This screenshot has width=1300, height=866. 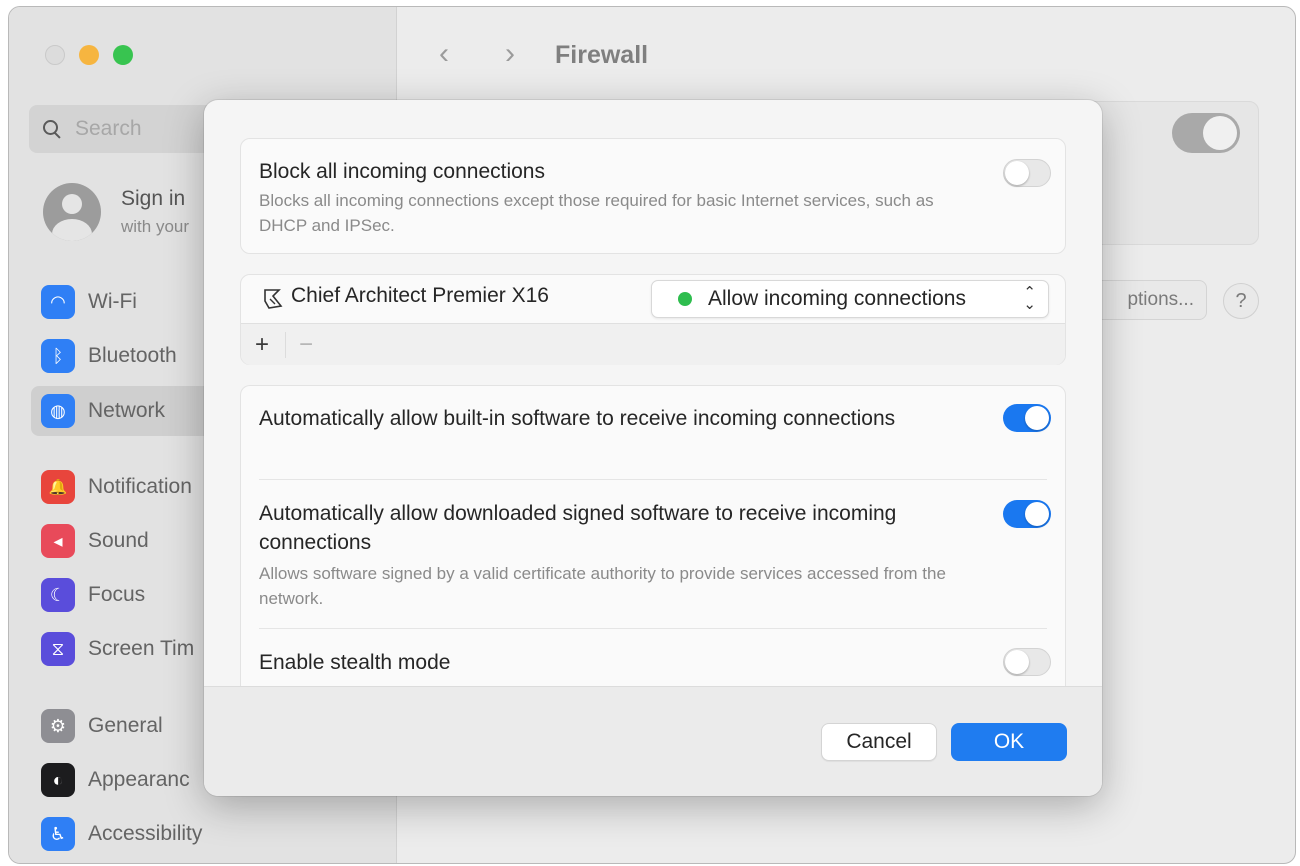 What do you see at coordinates (52, 129) in the screenshot?
I see `search-icon` at bounding box center [52, 129].